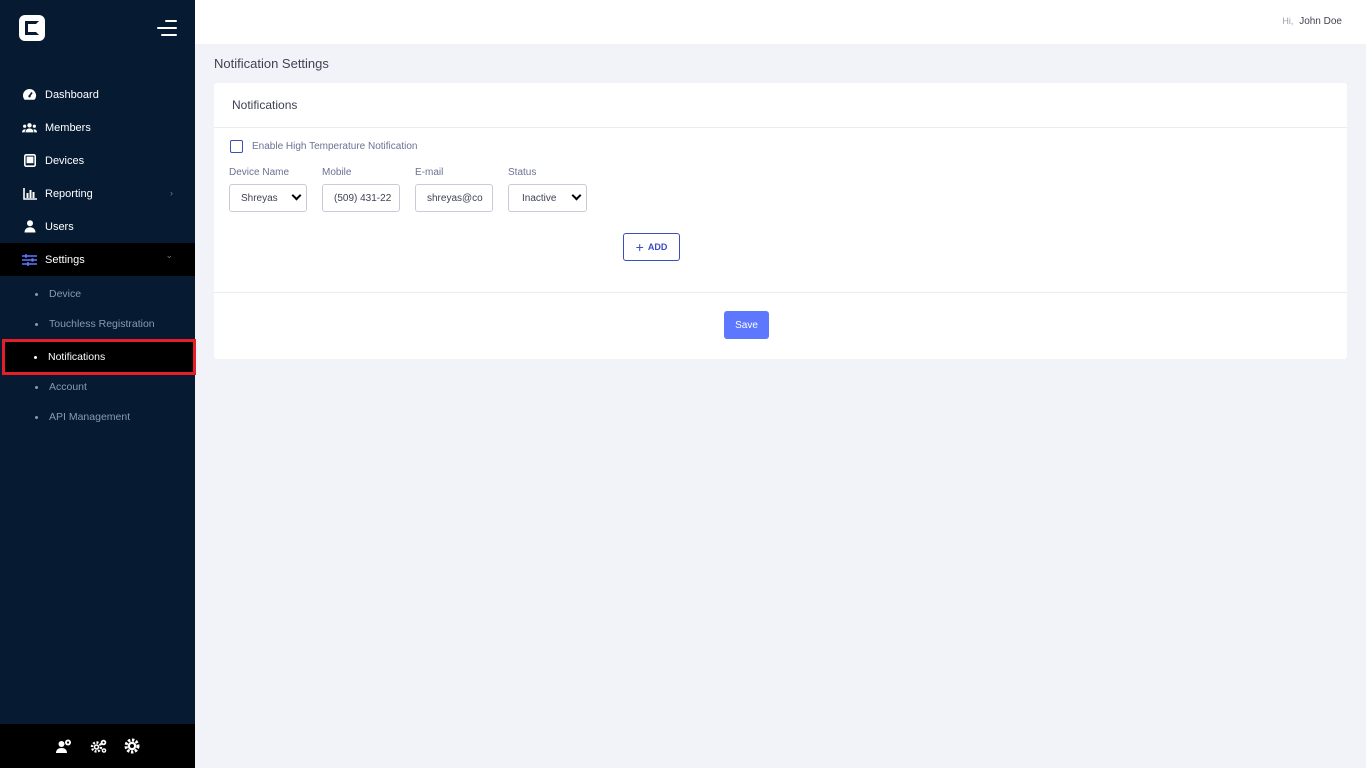  I want to click on device-name-value: Shreyas, so click(259, 198).